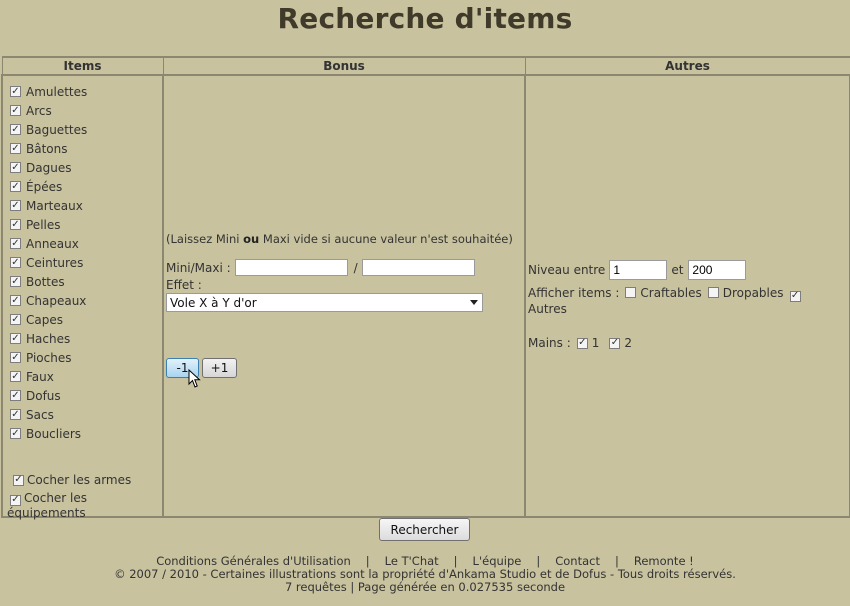 The height and width of the screenshot is (606, 850). What do you see at coordinates (44, 319) in the screenshot?
I see `item-type-label: Capes` at bounding box center [44, 319].